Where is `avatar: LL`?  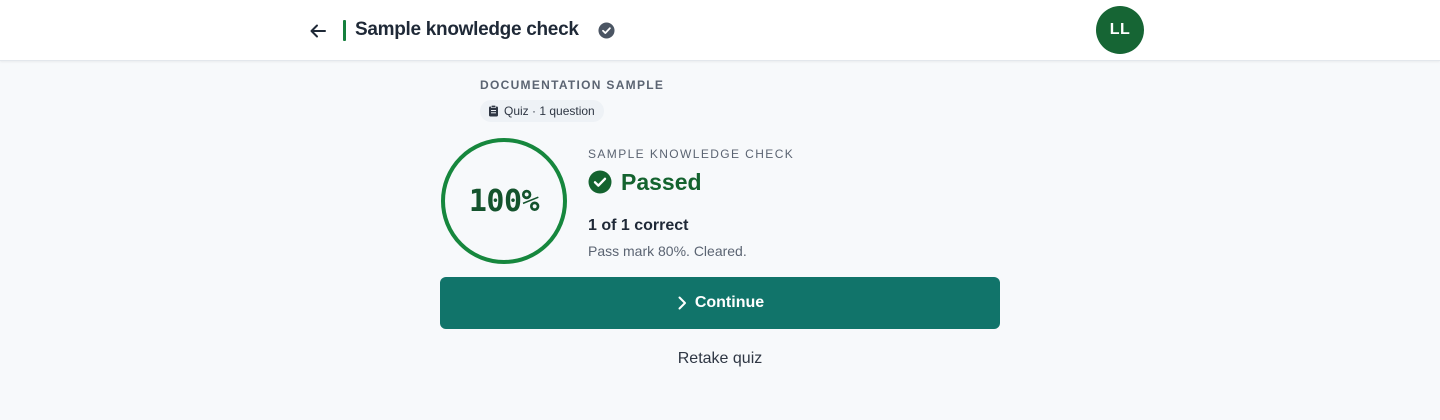 avatar: LL is located at coordinates (1120, 30).